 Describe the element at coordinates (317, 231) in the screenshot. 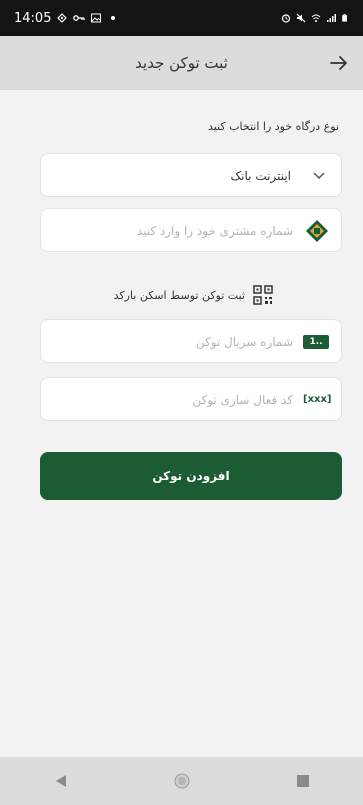

I see `bank-logo-icon` at that location.